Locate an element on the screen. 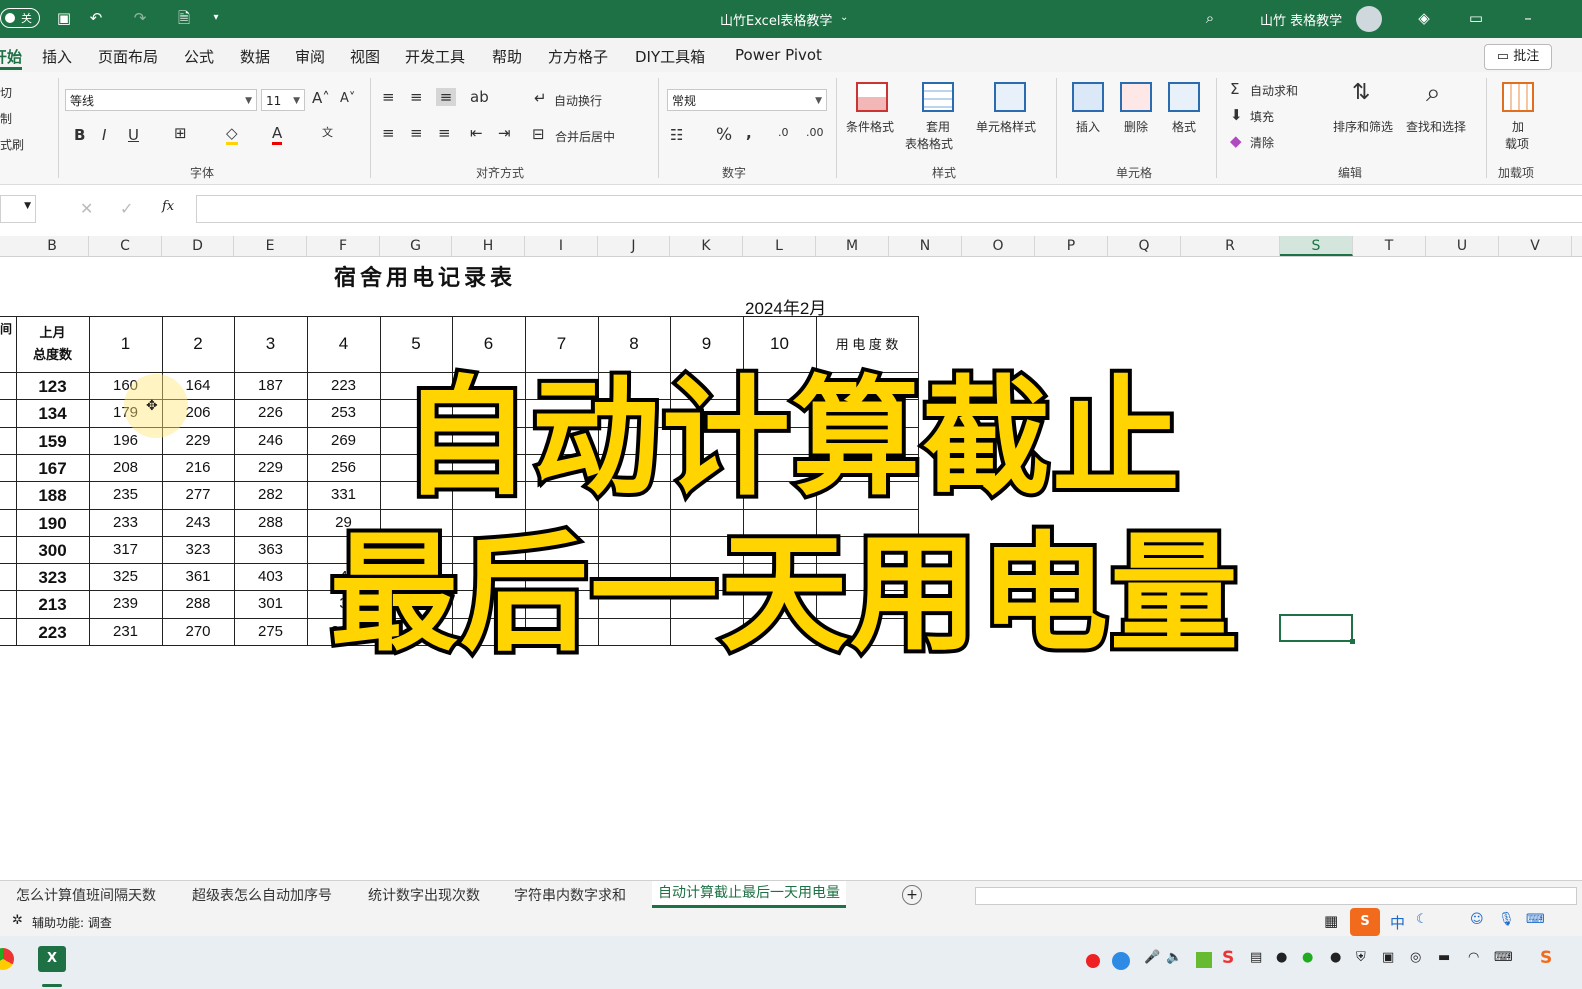 The image size is (1582, 989). format-cells-button: 格式 is located at coordinates (1184, 126).